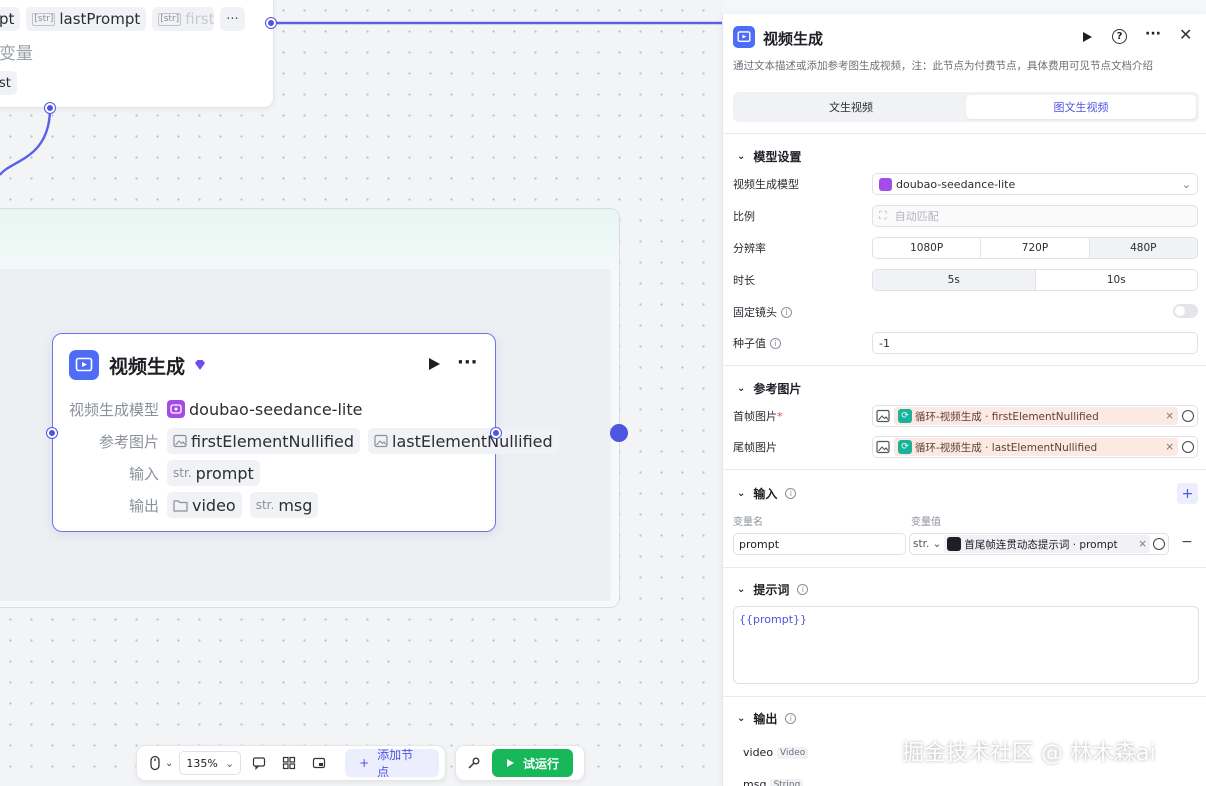 The height and width of the screenshot is (786, 1206). I want to click on canvas-toolbar: ⌄ 135% ⌄ + 添加节点, so click(291, 763).